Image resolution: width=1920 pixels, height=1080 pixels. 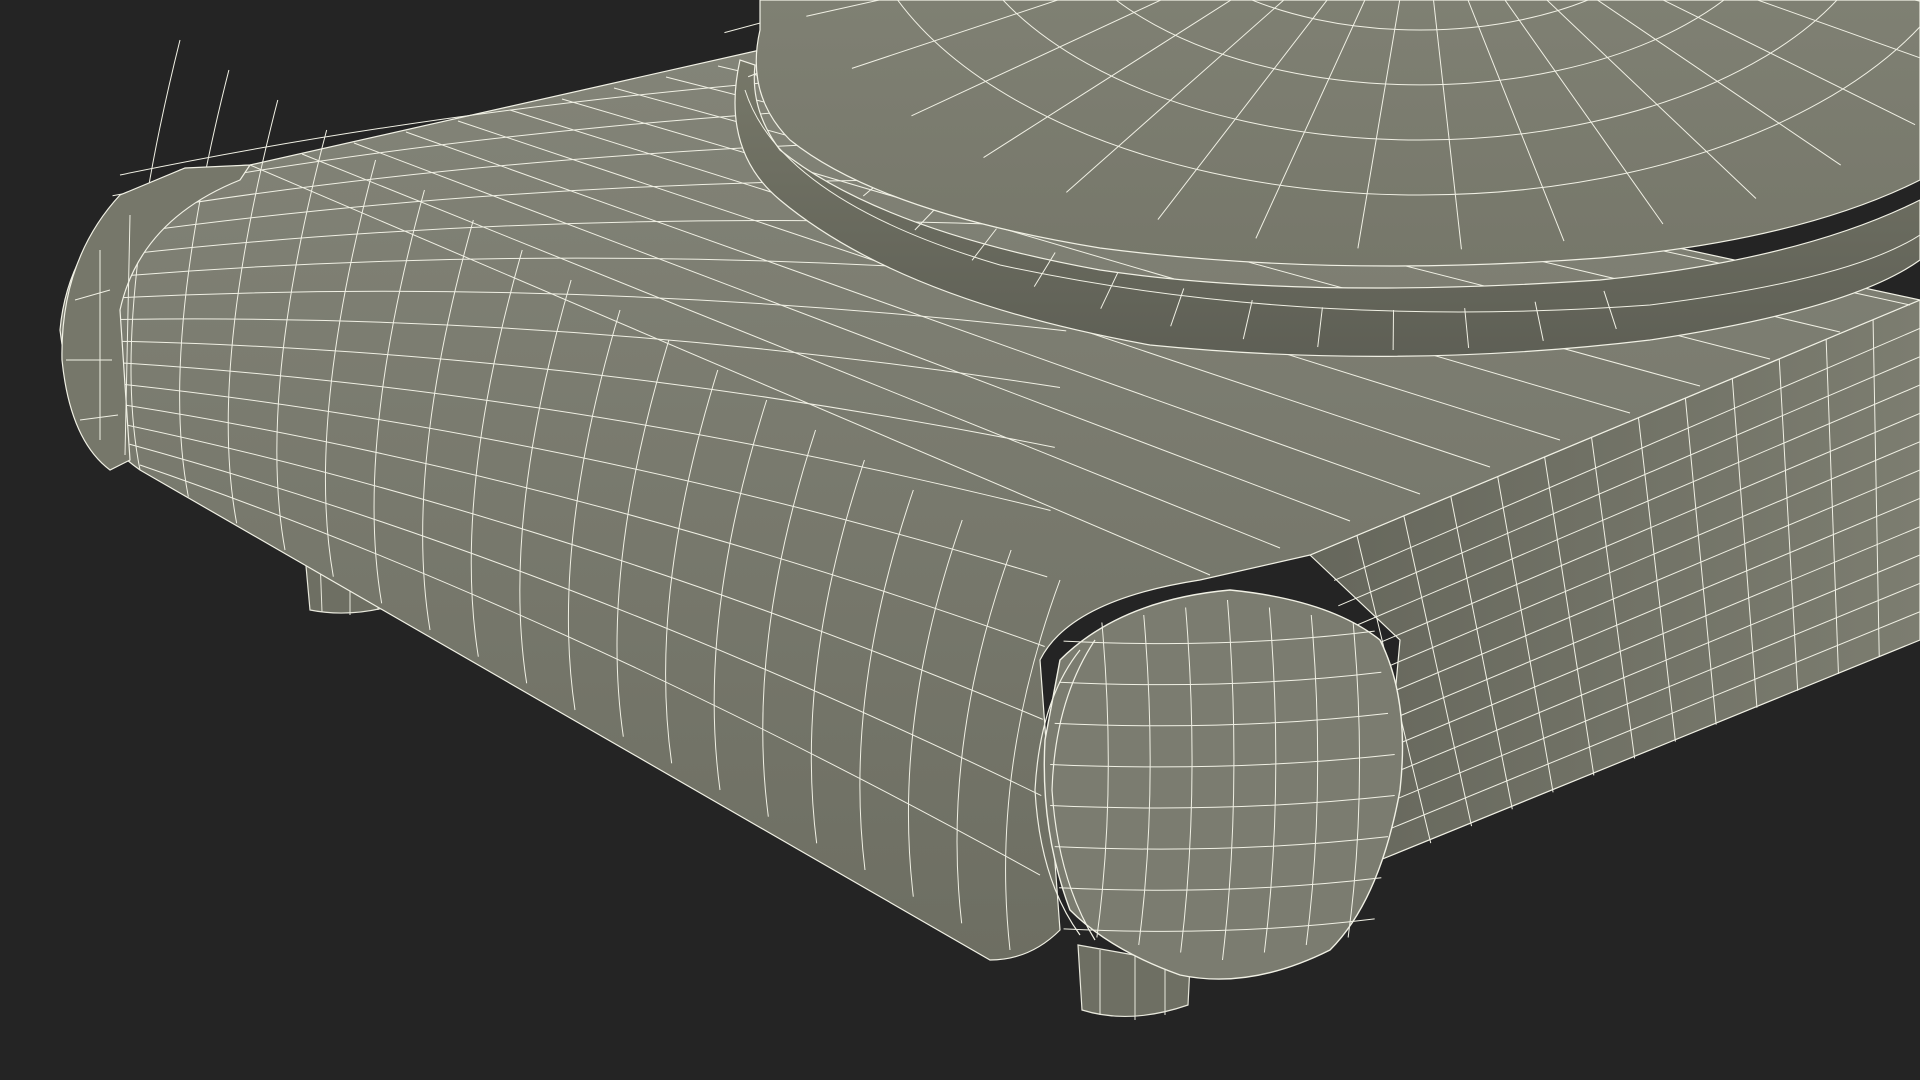 I want to click on right-end-cap, so click(x=1219, y=784).